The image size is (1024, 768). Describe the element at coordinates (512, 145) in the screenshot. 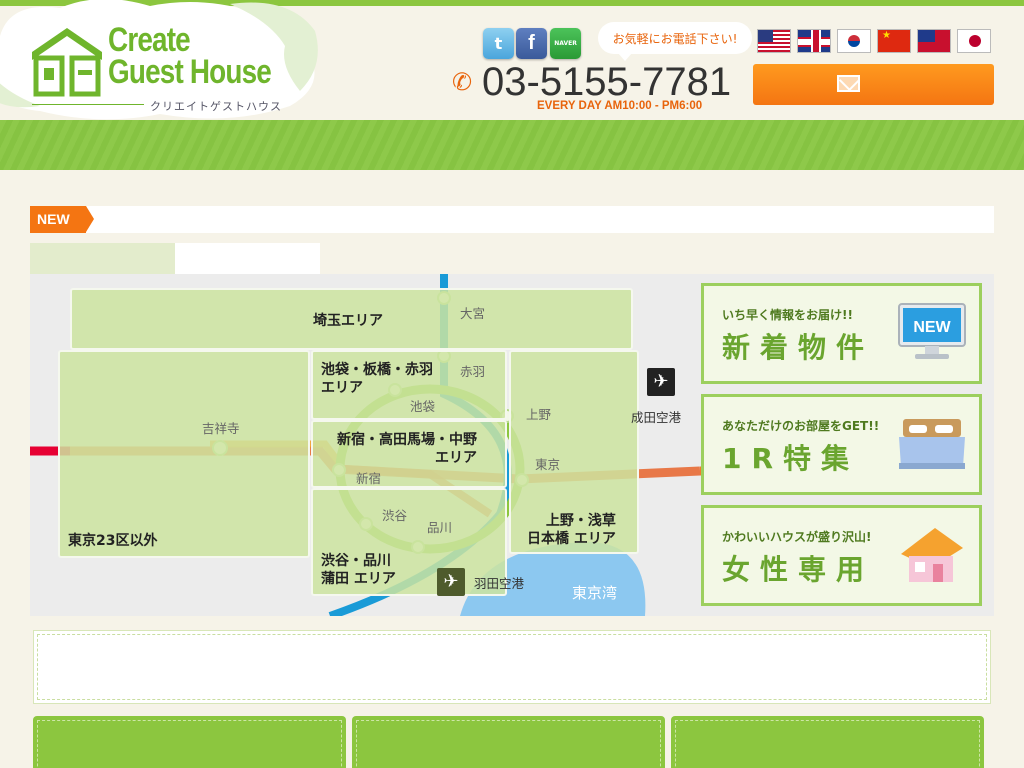

I see `green-nav-band` at that location.